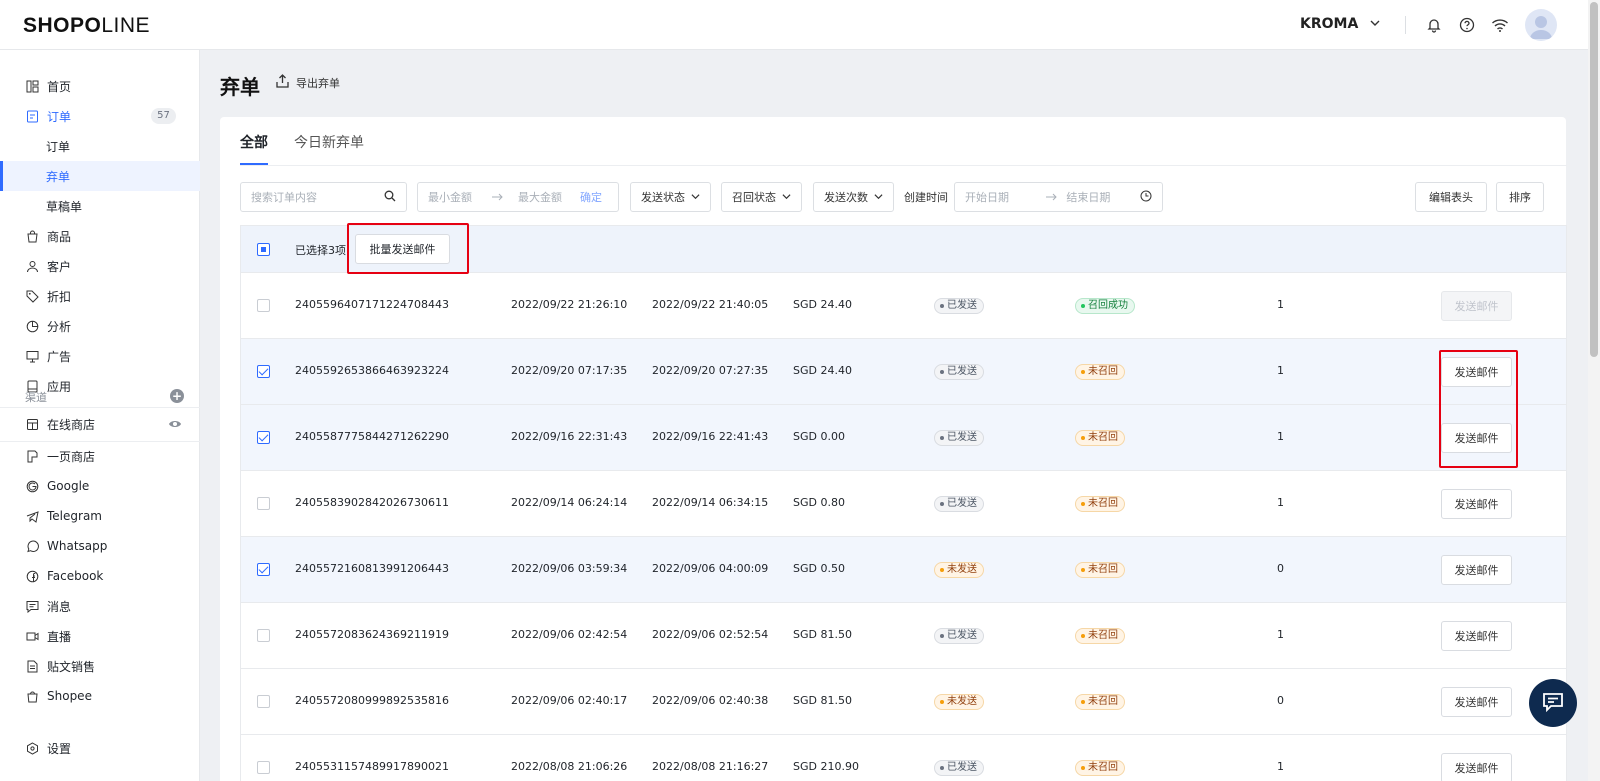 The width and height of the screenshot is (1600, 781). I want to click on sidebar-item-settings: 设置, so click(100, 748).